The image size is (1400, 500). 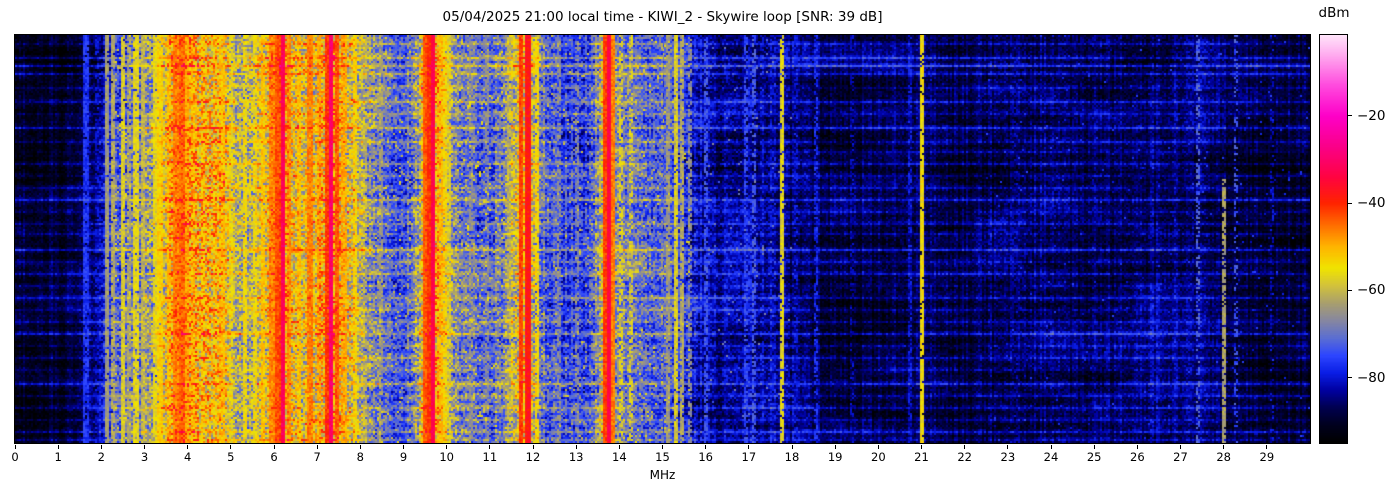 I want to click on x-tick-label: 0, so click(x=15, y=457).